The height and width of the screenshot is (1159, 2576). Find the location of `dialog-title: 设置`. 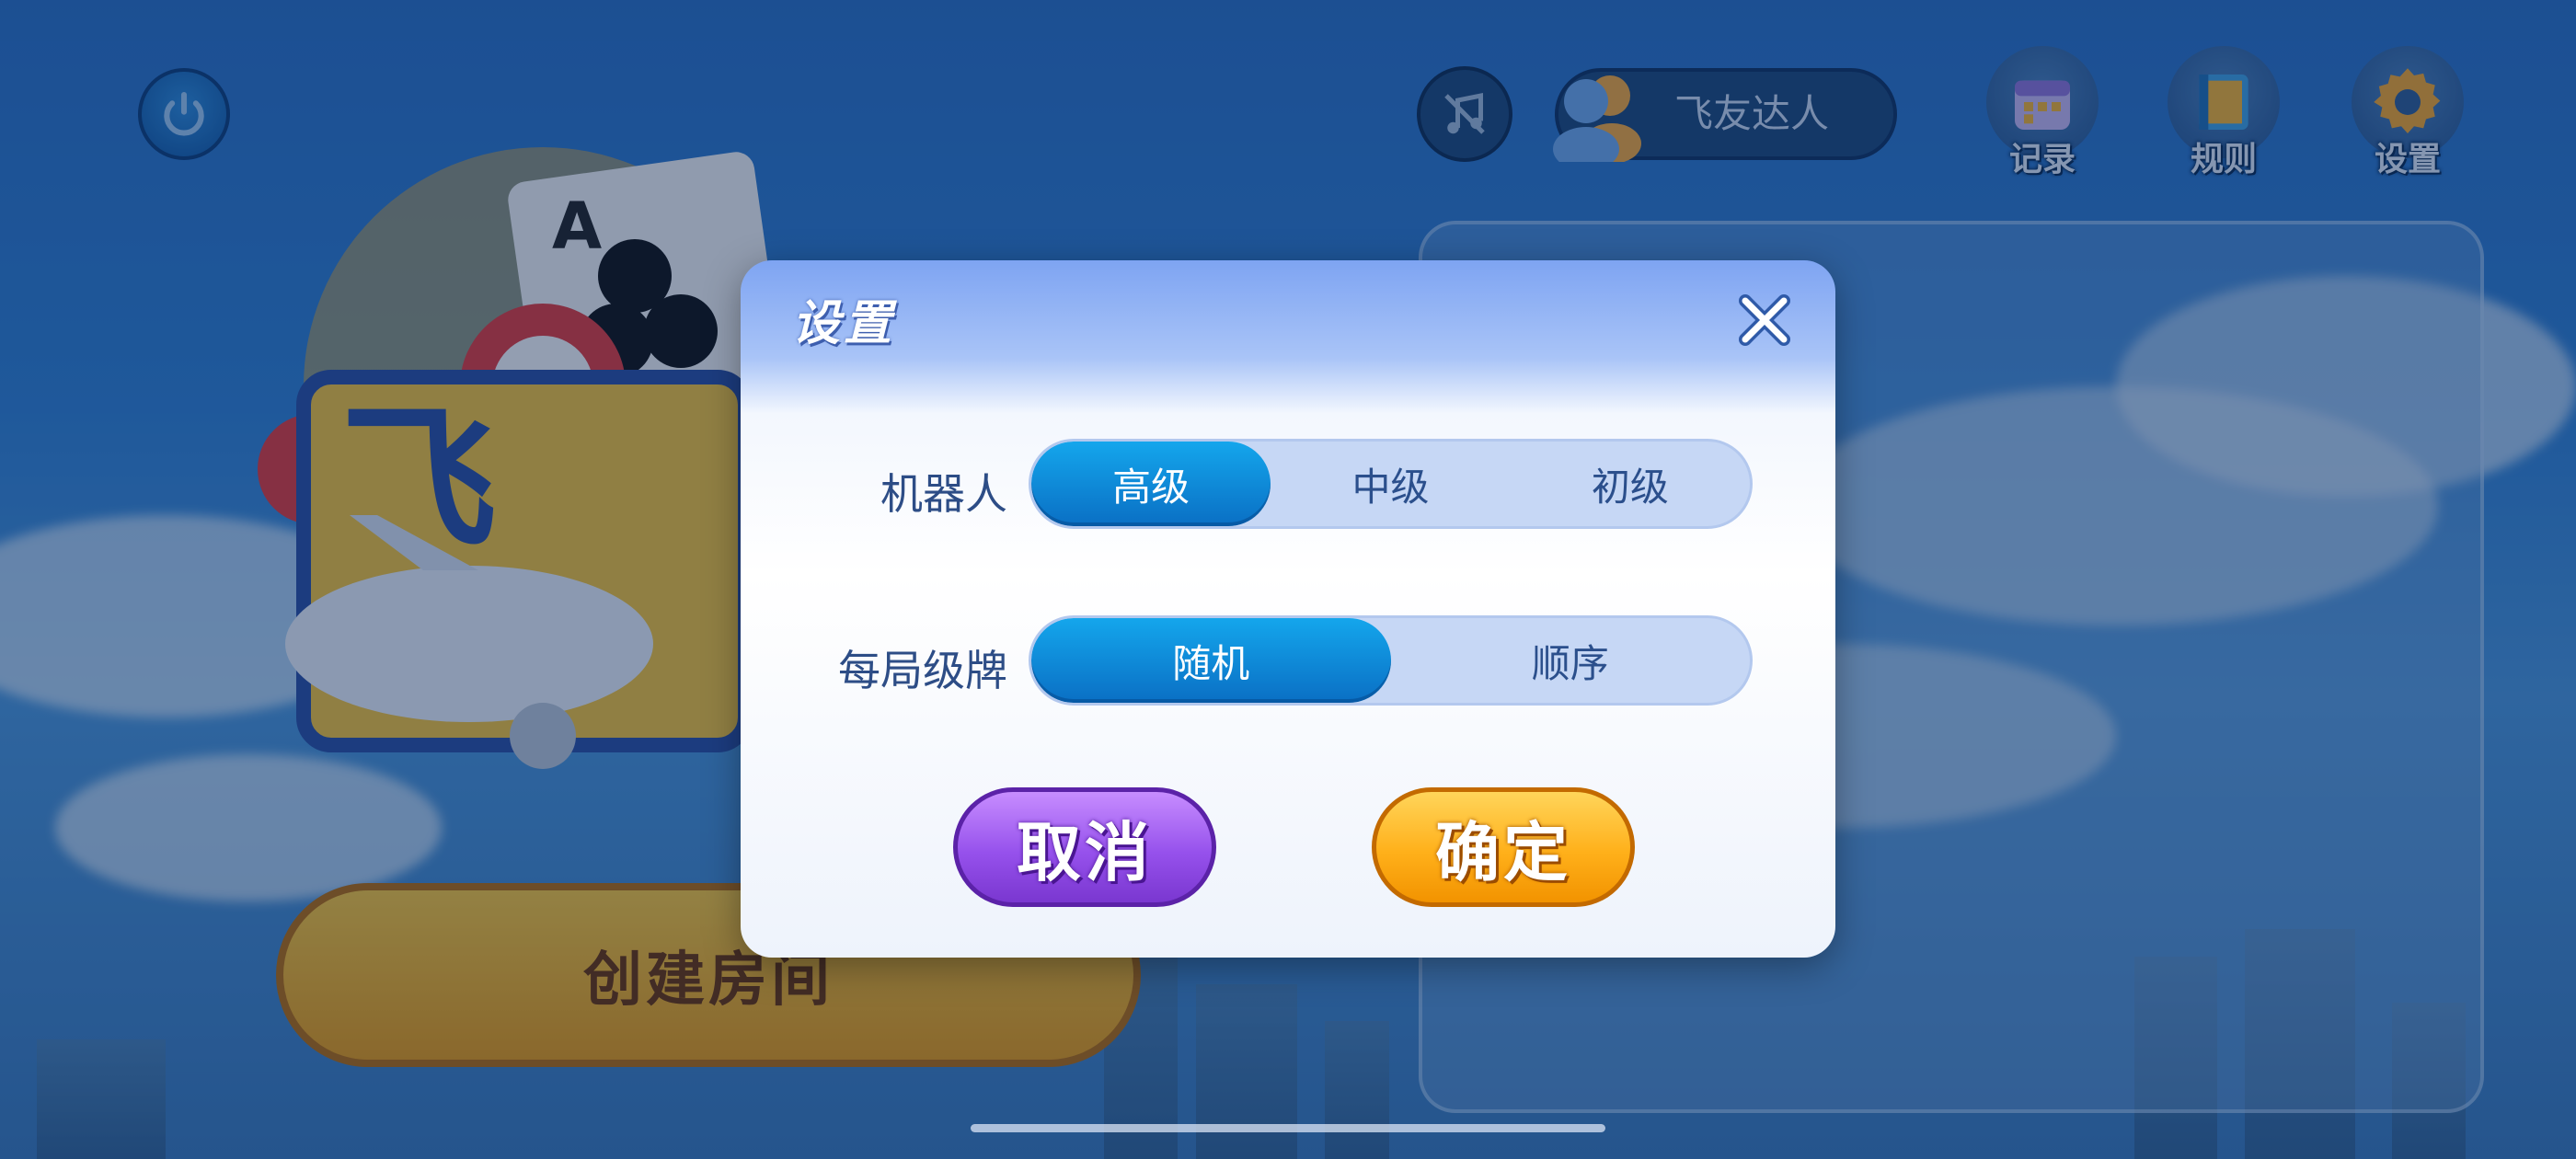

dialog-title: 设置 is located at coordinates (844, 323).